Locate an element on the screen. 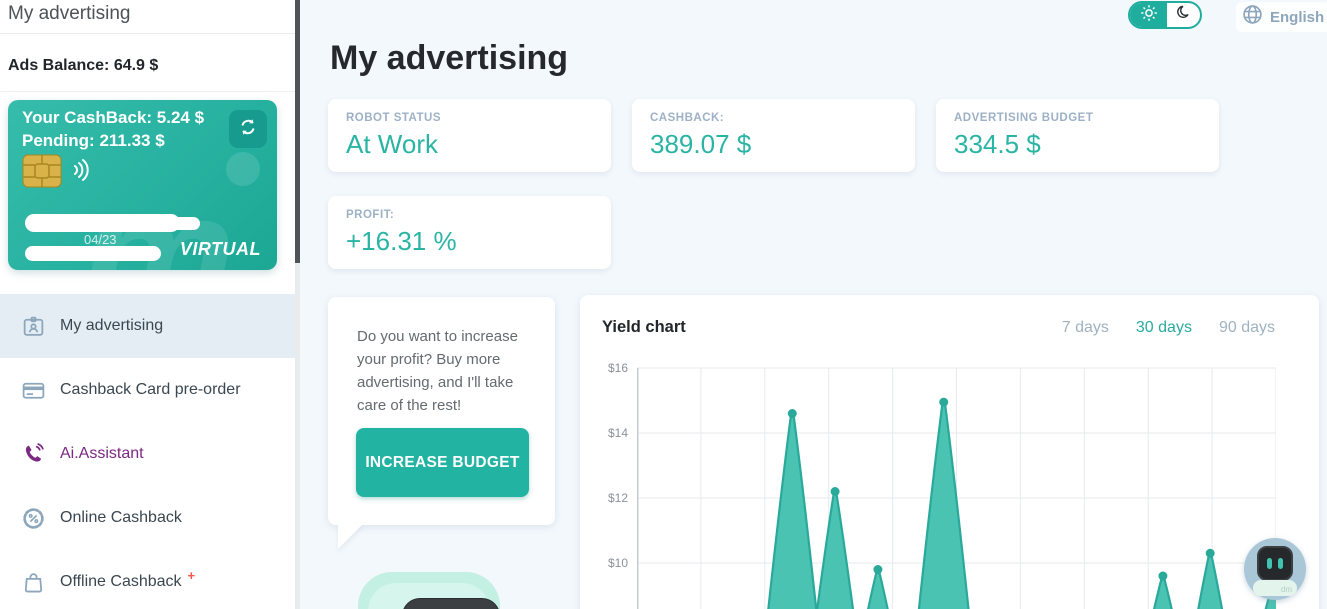 This screenshot has width=1327, height=609. chat-robot-button: dm is located at coordinates (1275, 569).